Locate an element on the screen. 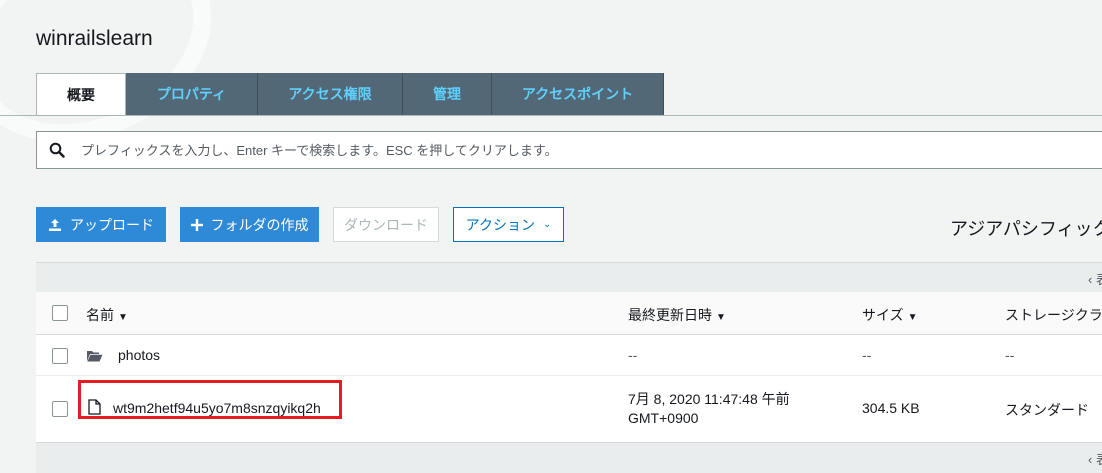  header-modified: 最終更新日時 ▼ is located at coordinates (677, 315).